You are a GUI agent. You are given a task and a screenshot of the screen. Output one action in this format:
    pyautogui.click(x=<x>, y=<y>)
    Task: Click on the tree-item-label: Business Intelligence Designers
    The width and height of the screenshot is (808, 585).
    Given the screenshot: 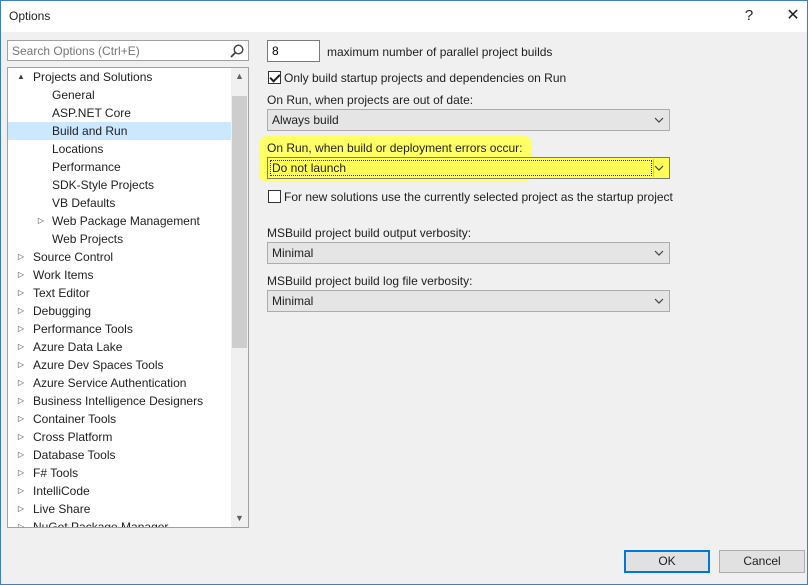 What is the action you would take?
    pyautogui.click(x=118, y=401)
    